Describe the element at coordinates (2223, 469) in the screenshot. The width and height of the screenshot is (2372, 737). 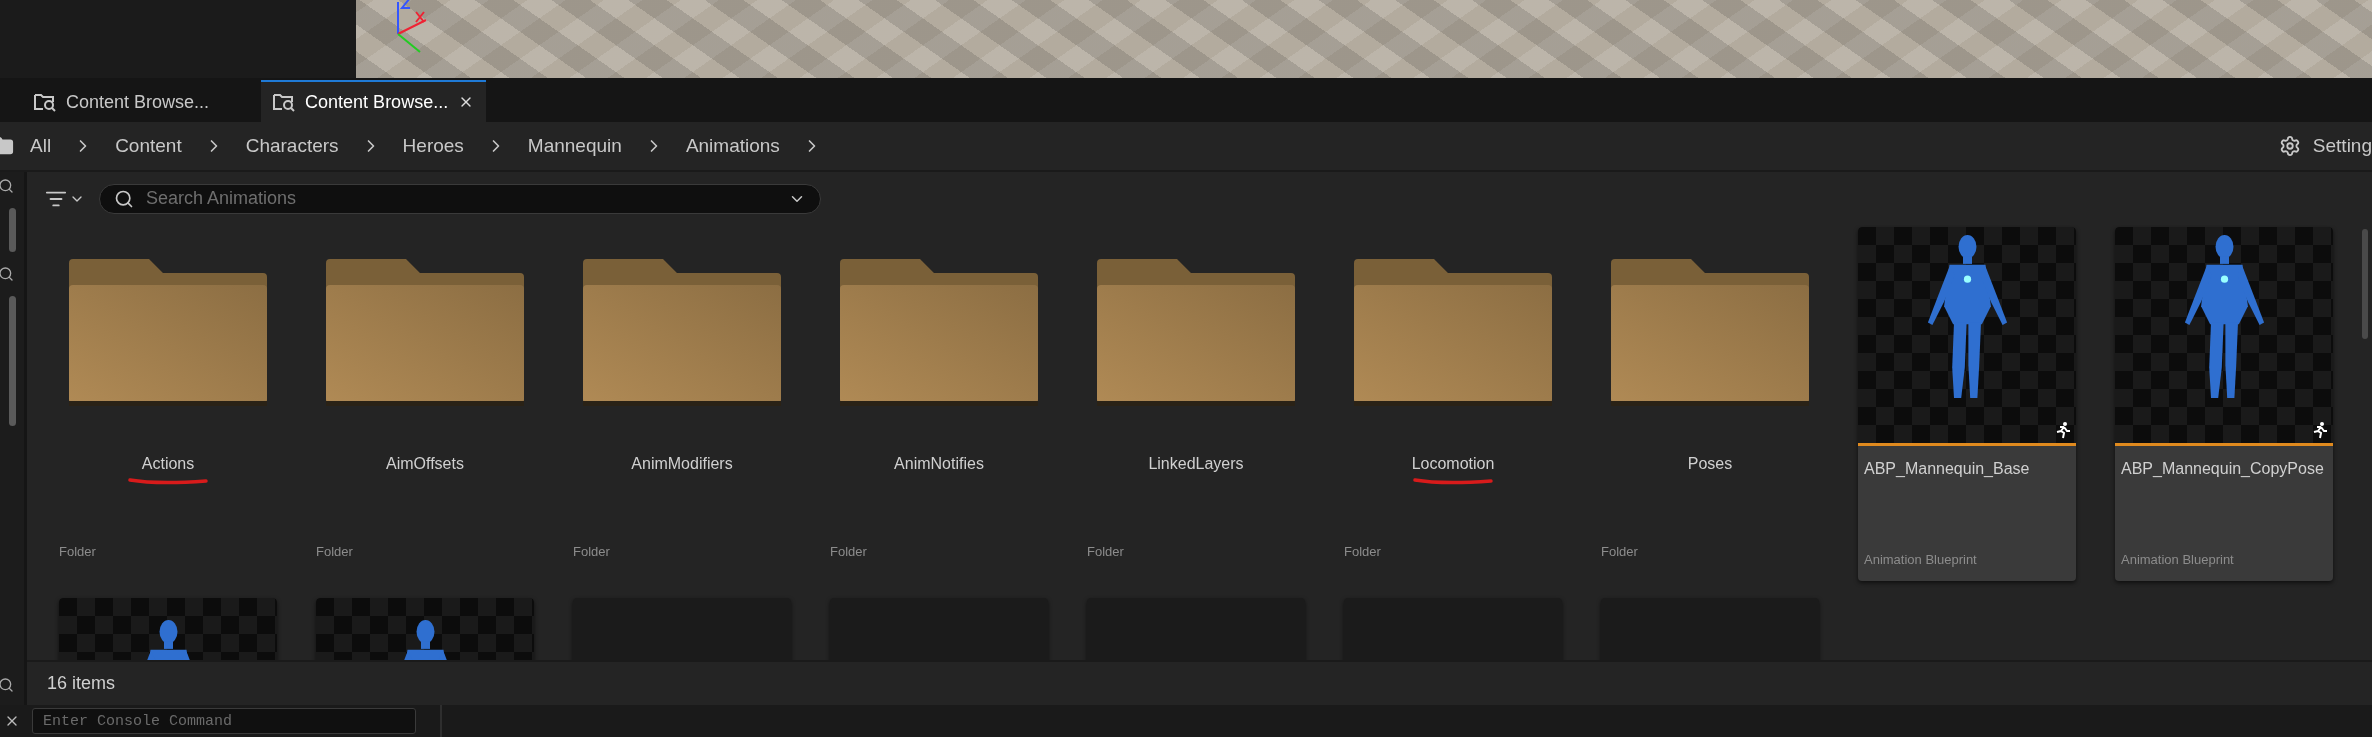
I see `asset-name: ABP_Mannequin_CopyPose` at that location.